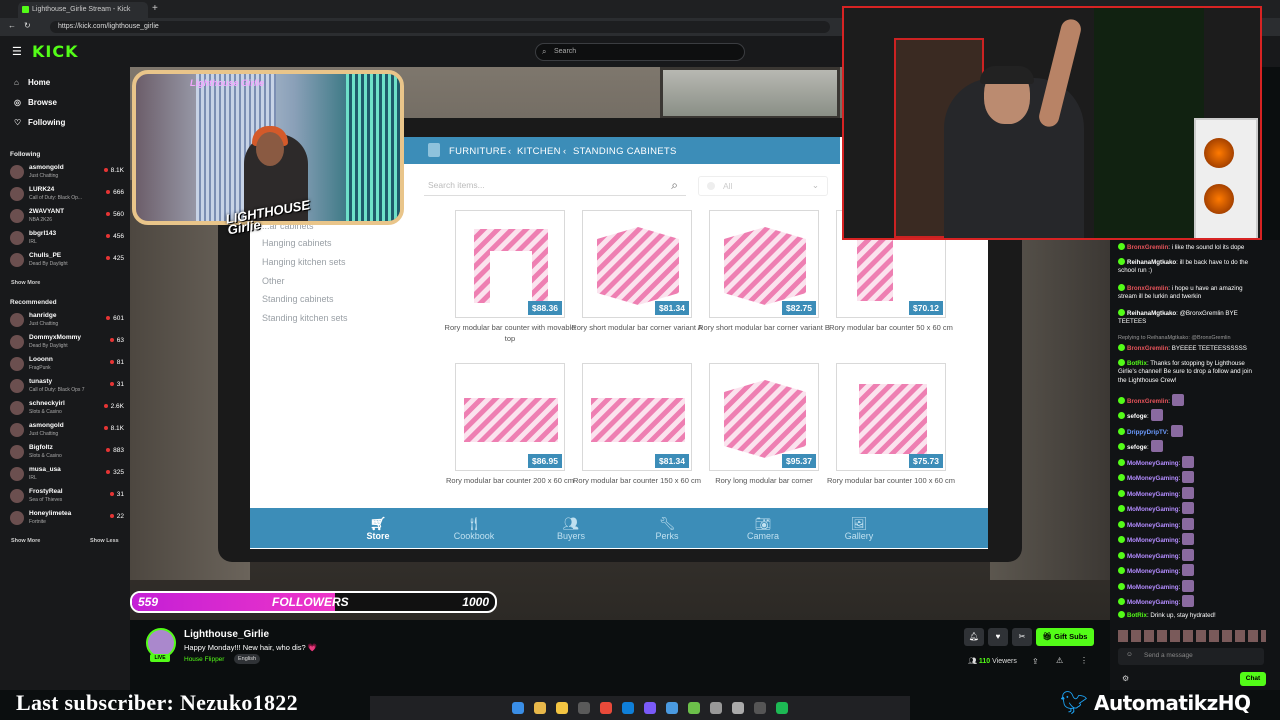 This screenshot has height=720, width=1280. Describe the element at coordinates (764, 417) in the screenshot. I see `store-item-card: $95.37` at that location.